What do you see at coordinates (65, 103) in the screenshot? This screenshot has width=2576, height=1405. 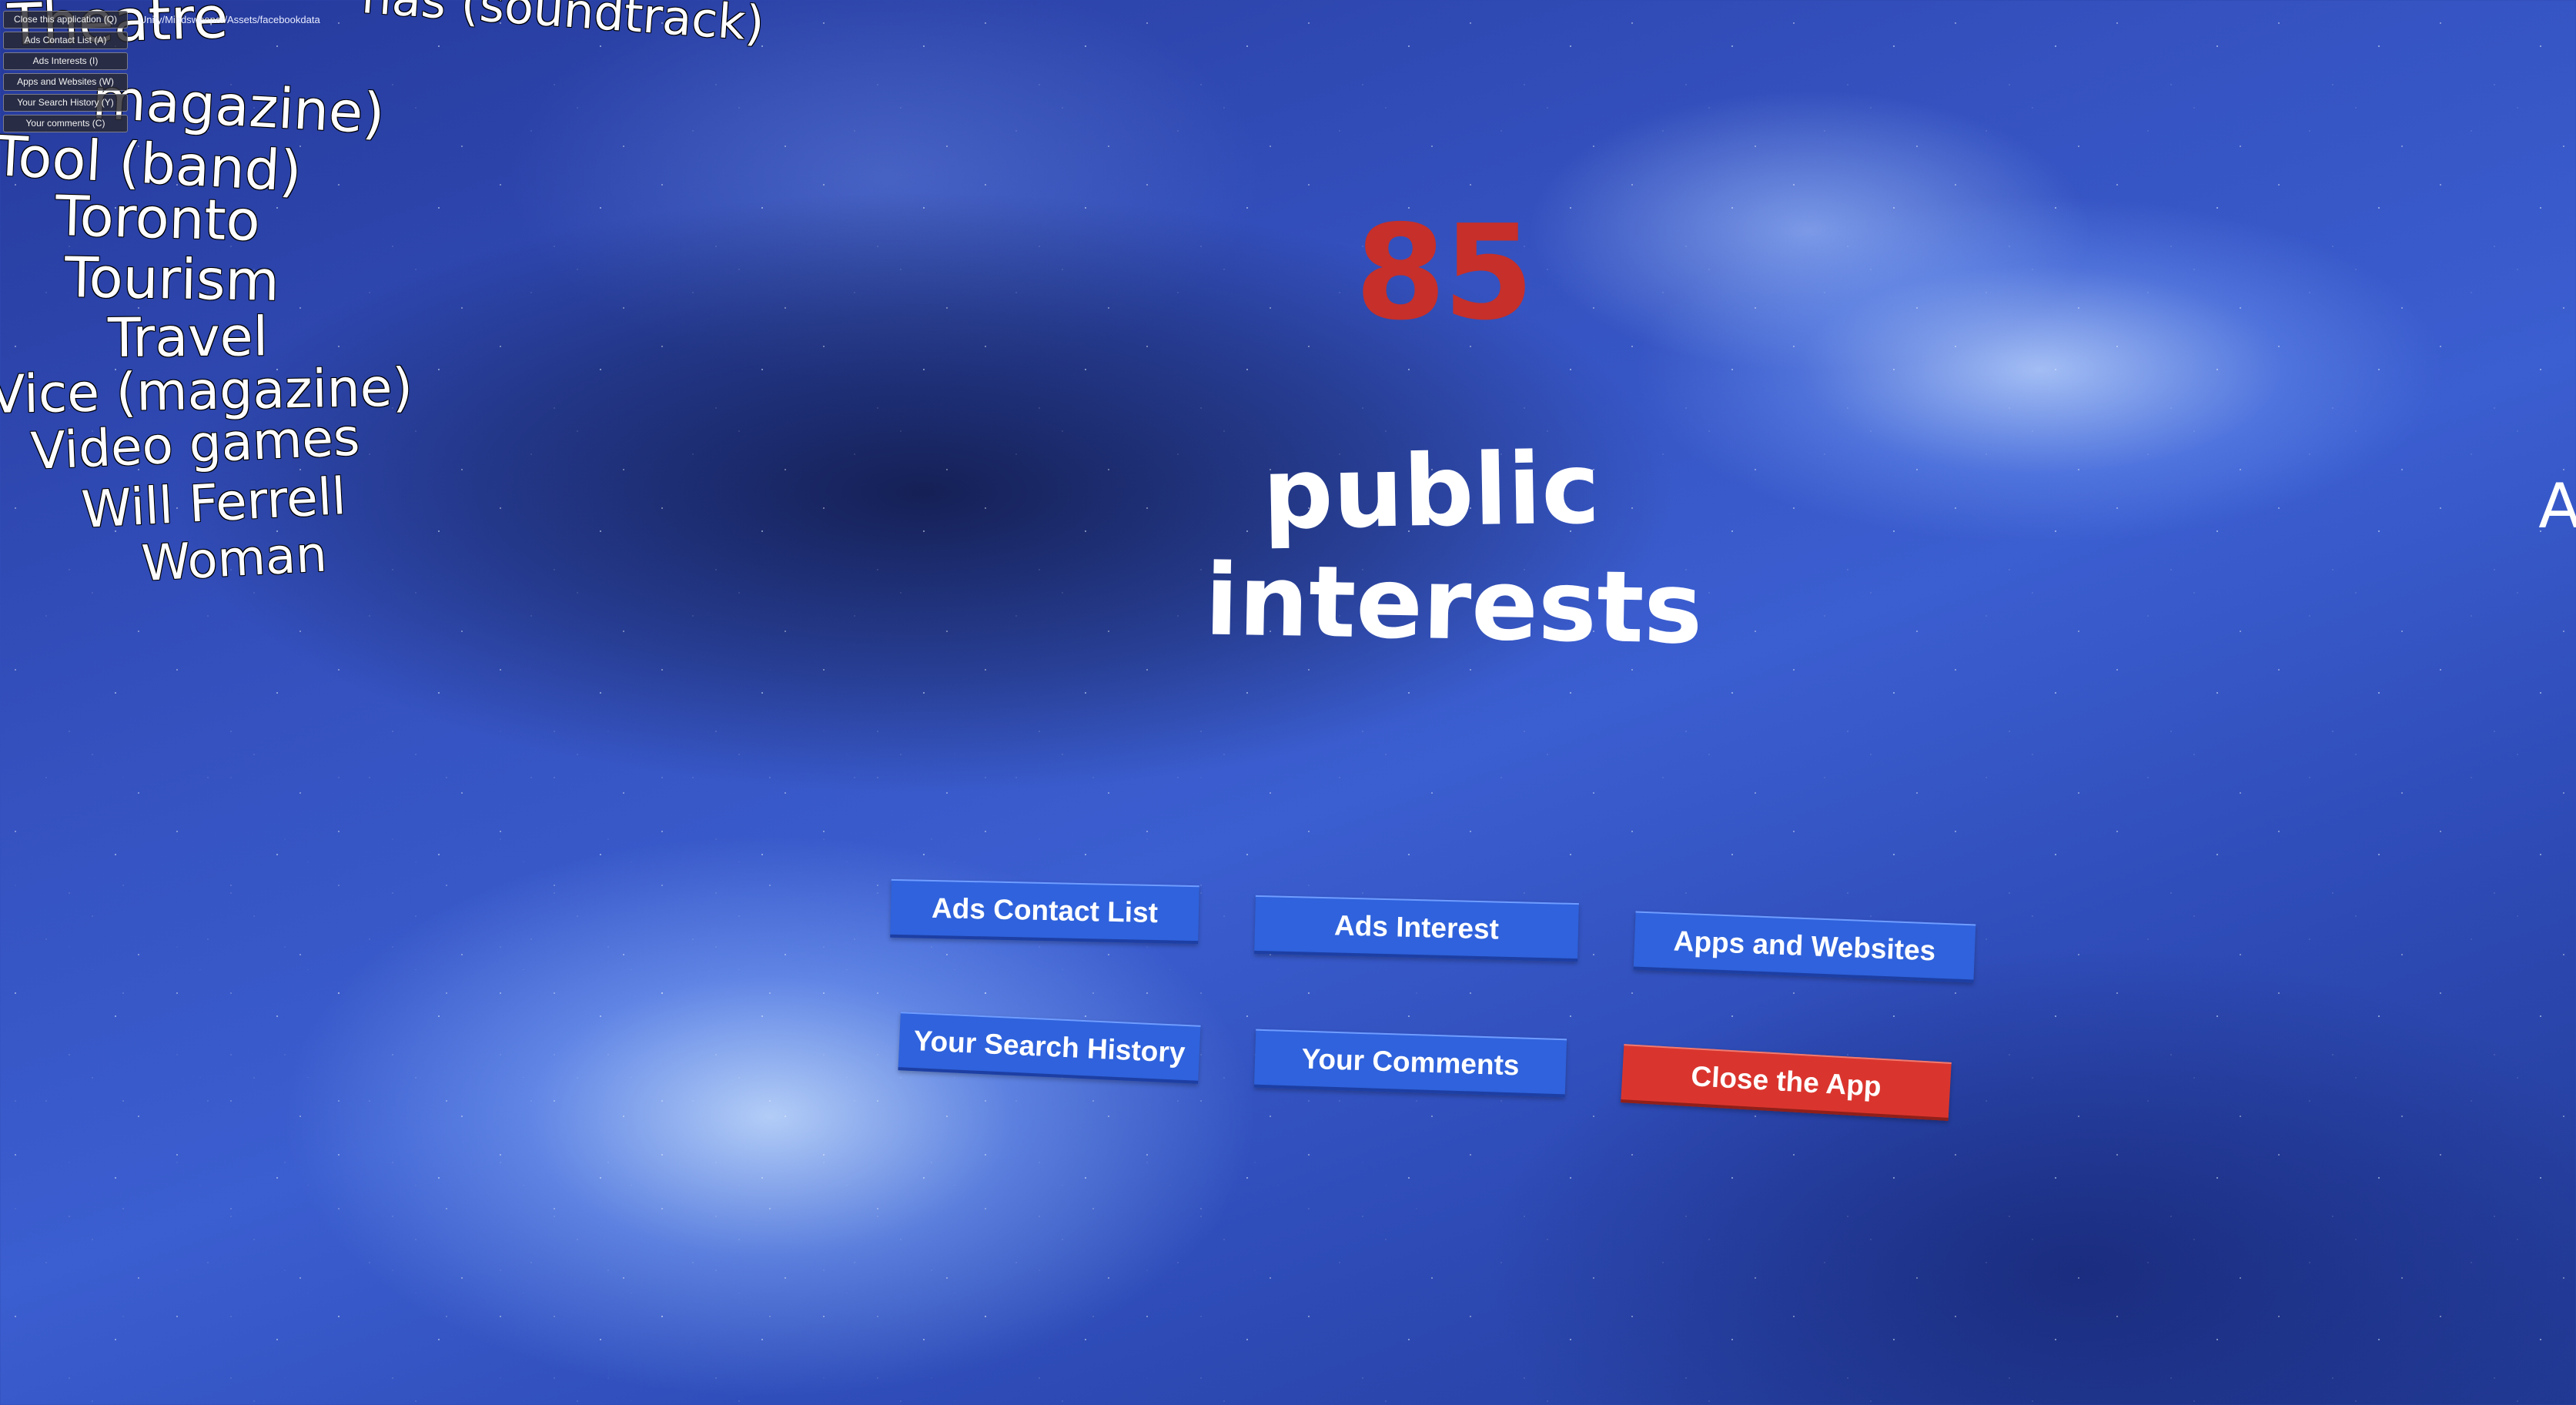 I see `debug-your-search-history-button: Your Search History (Y)` at bounding box center [65, 103].